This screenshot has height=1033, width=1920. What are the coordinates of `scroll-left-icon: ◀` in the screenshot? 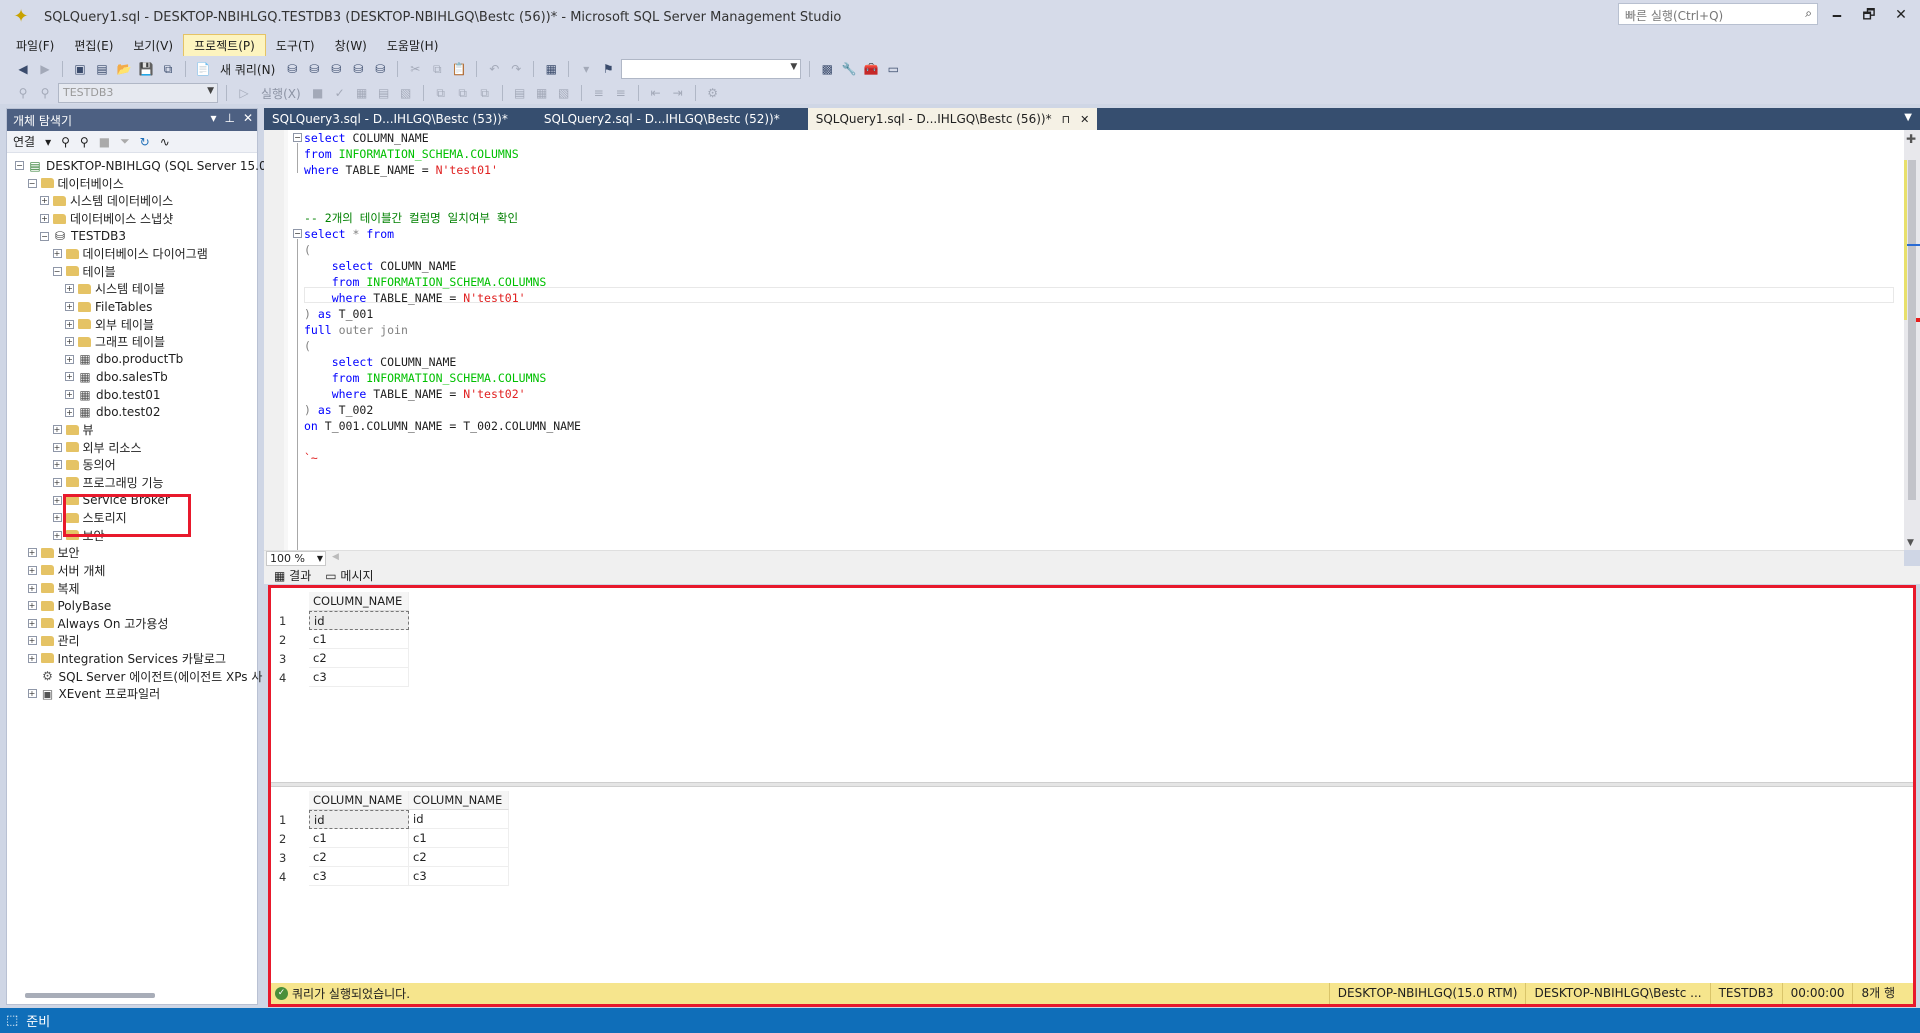 It's located at (335, 557).